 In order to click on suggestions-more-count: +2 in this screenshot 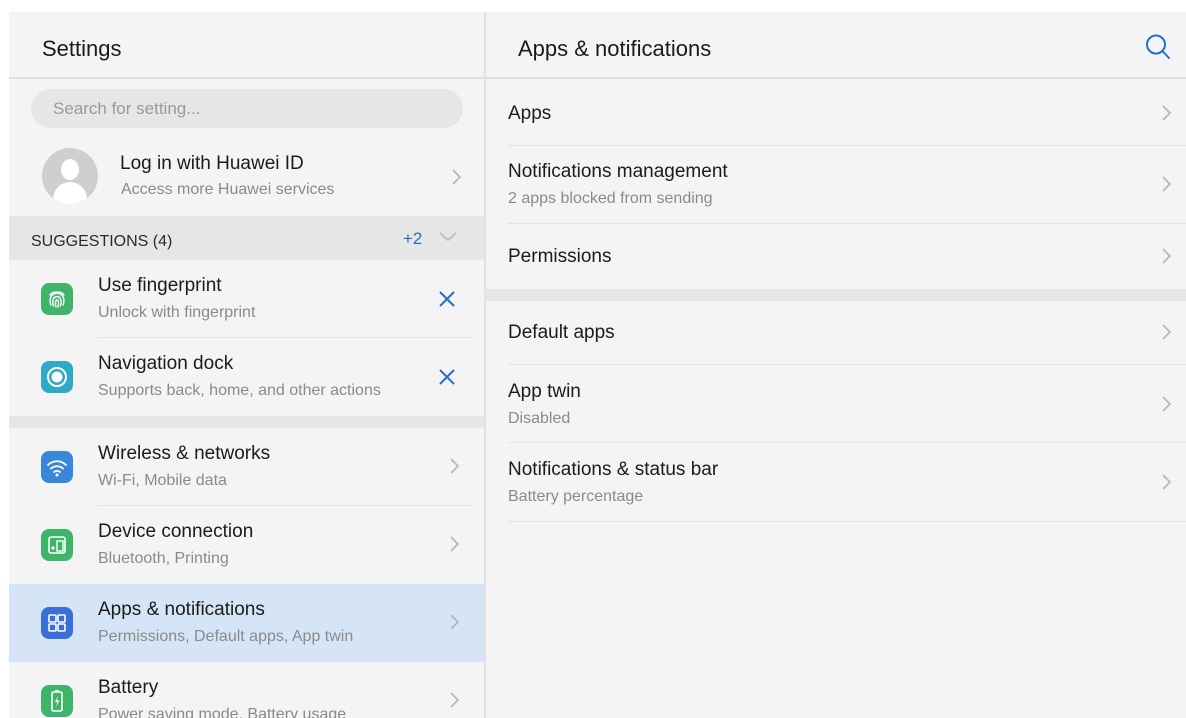, I will do `click(412, 239)`.